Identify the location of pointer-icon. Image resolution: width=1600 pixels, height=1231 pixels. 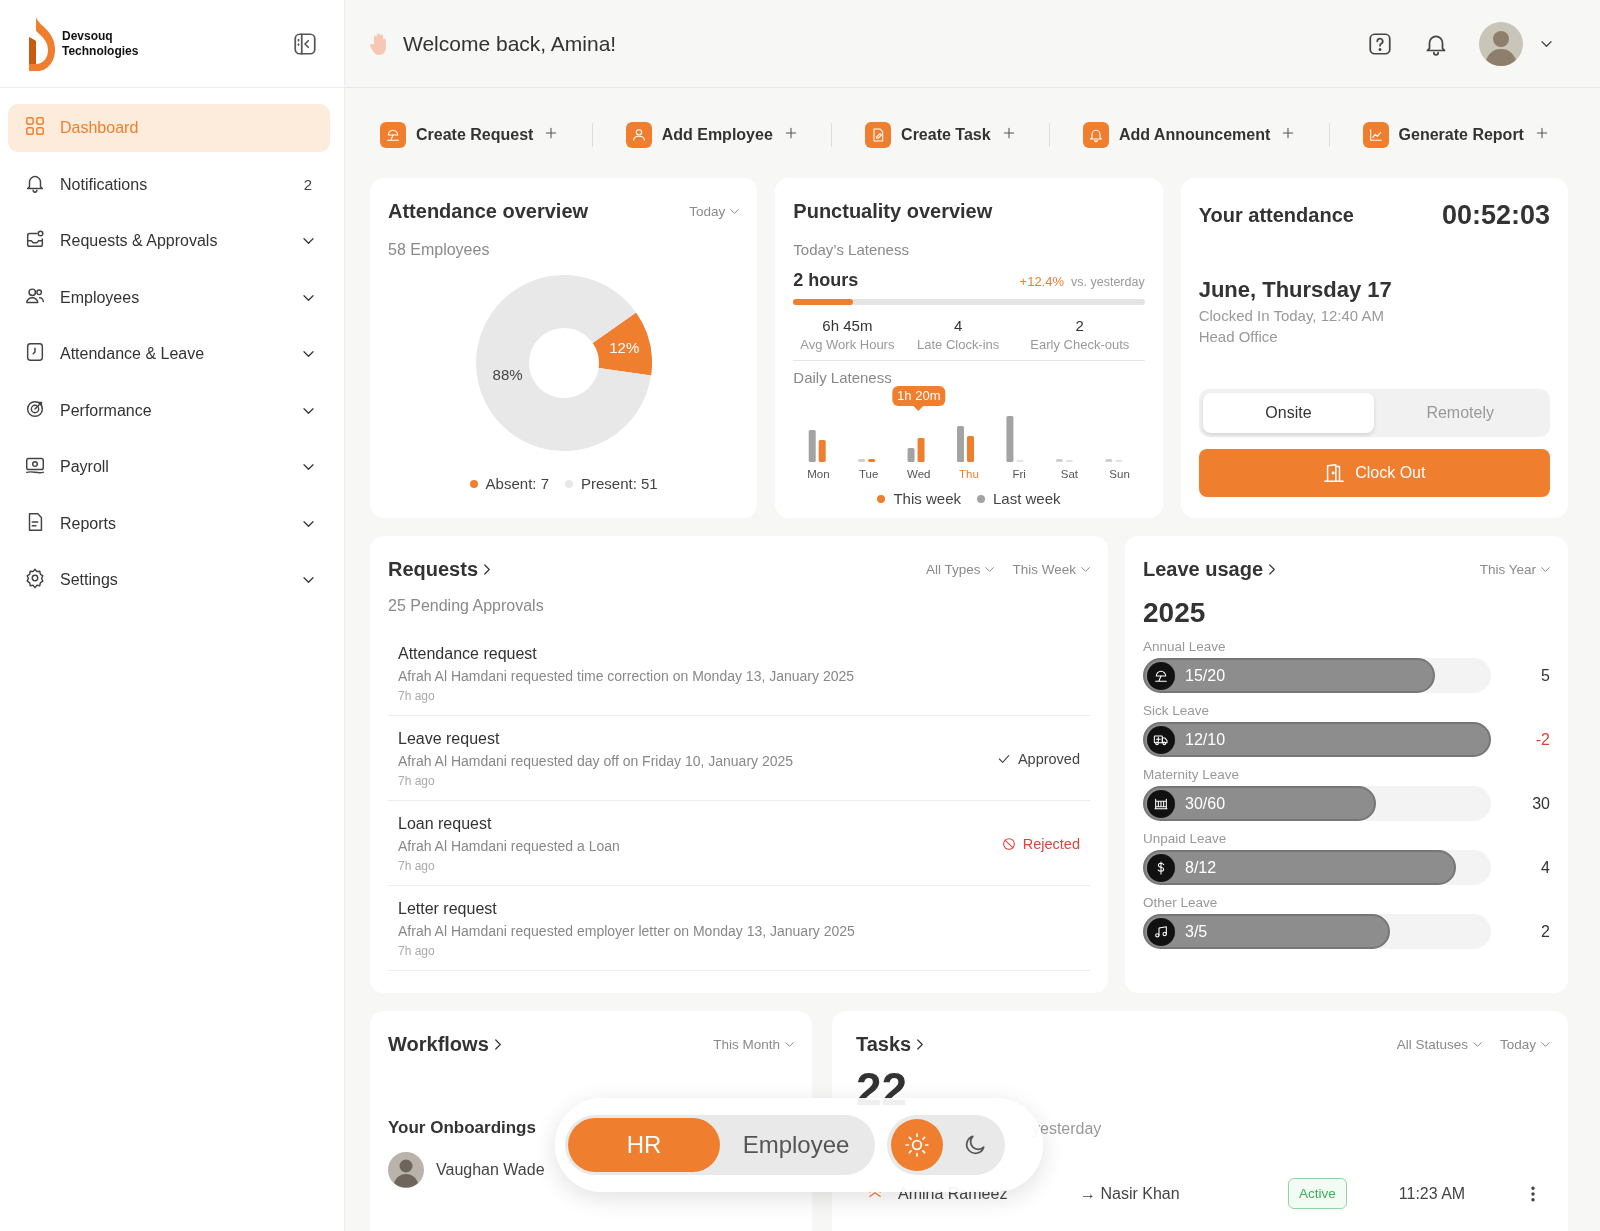
(918, 408).